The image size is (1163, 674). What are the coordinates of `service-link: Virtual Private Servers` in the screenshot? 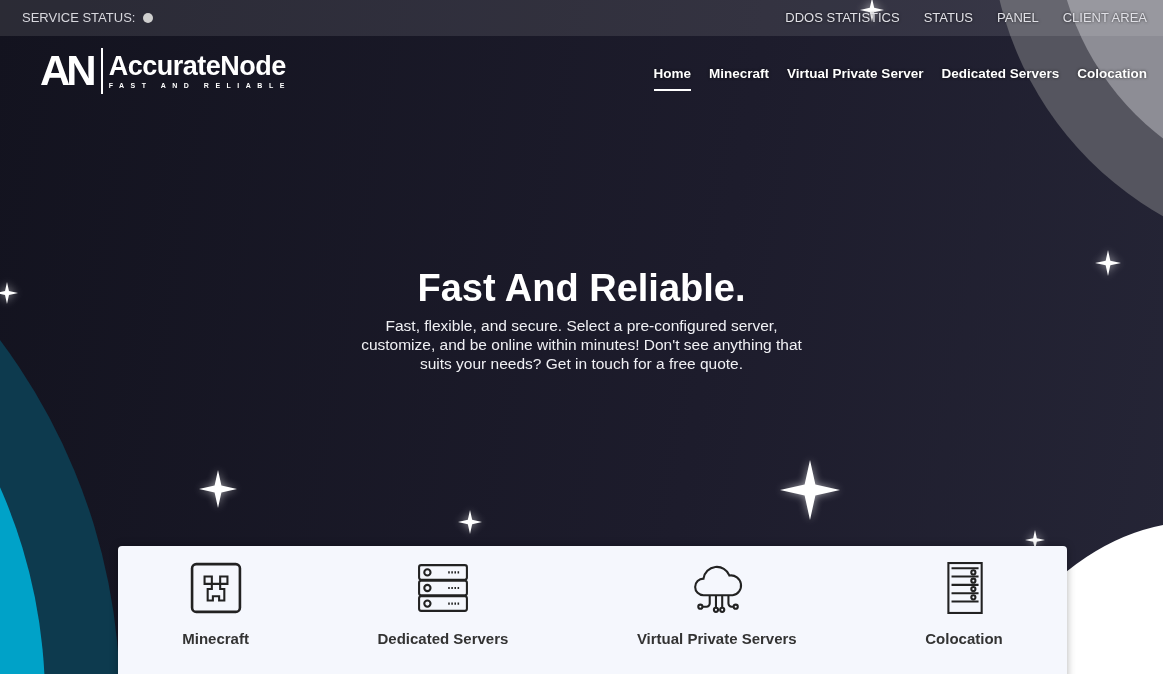 It's located at (716, 639).